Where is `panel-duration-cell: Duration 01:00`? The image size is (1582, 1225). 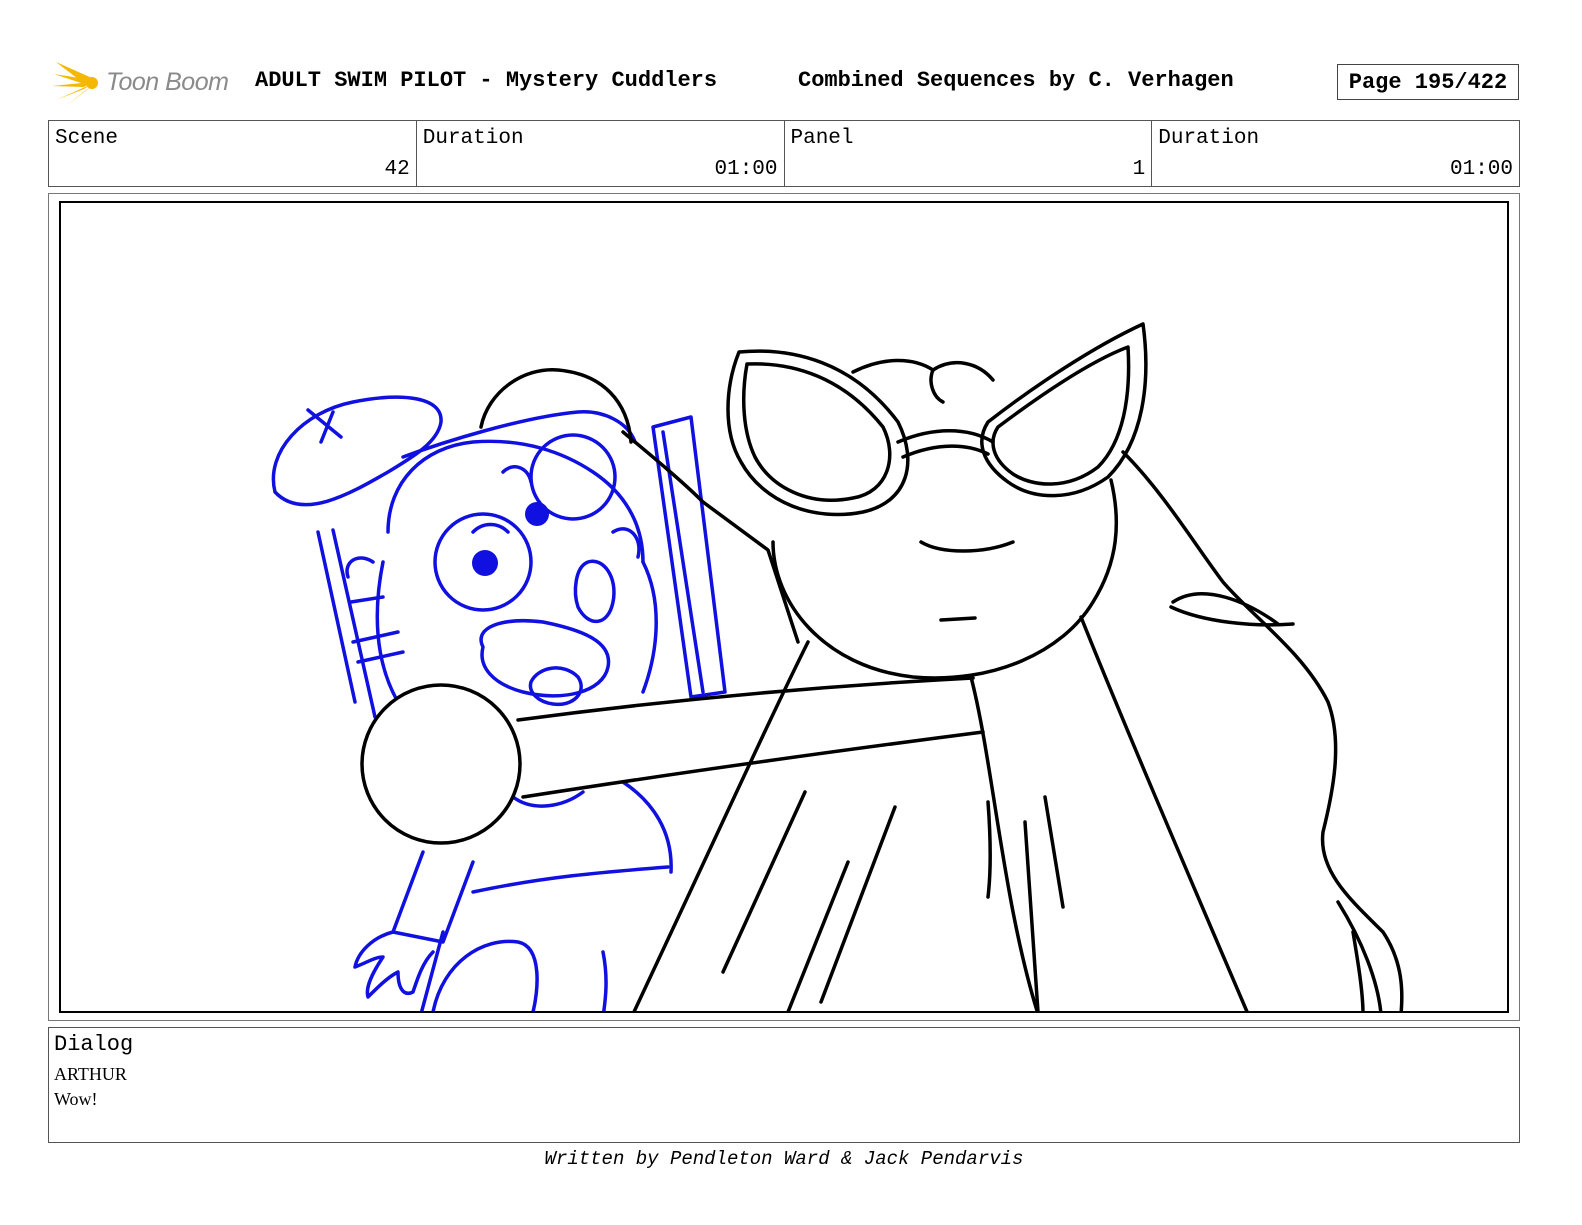
panel-duration-cell: Duration 01:00 is located at coordinates (1335, 153).